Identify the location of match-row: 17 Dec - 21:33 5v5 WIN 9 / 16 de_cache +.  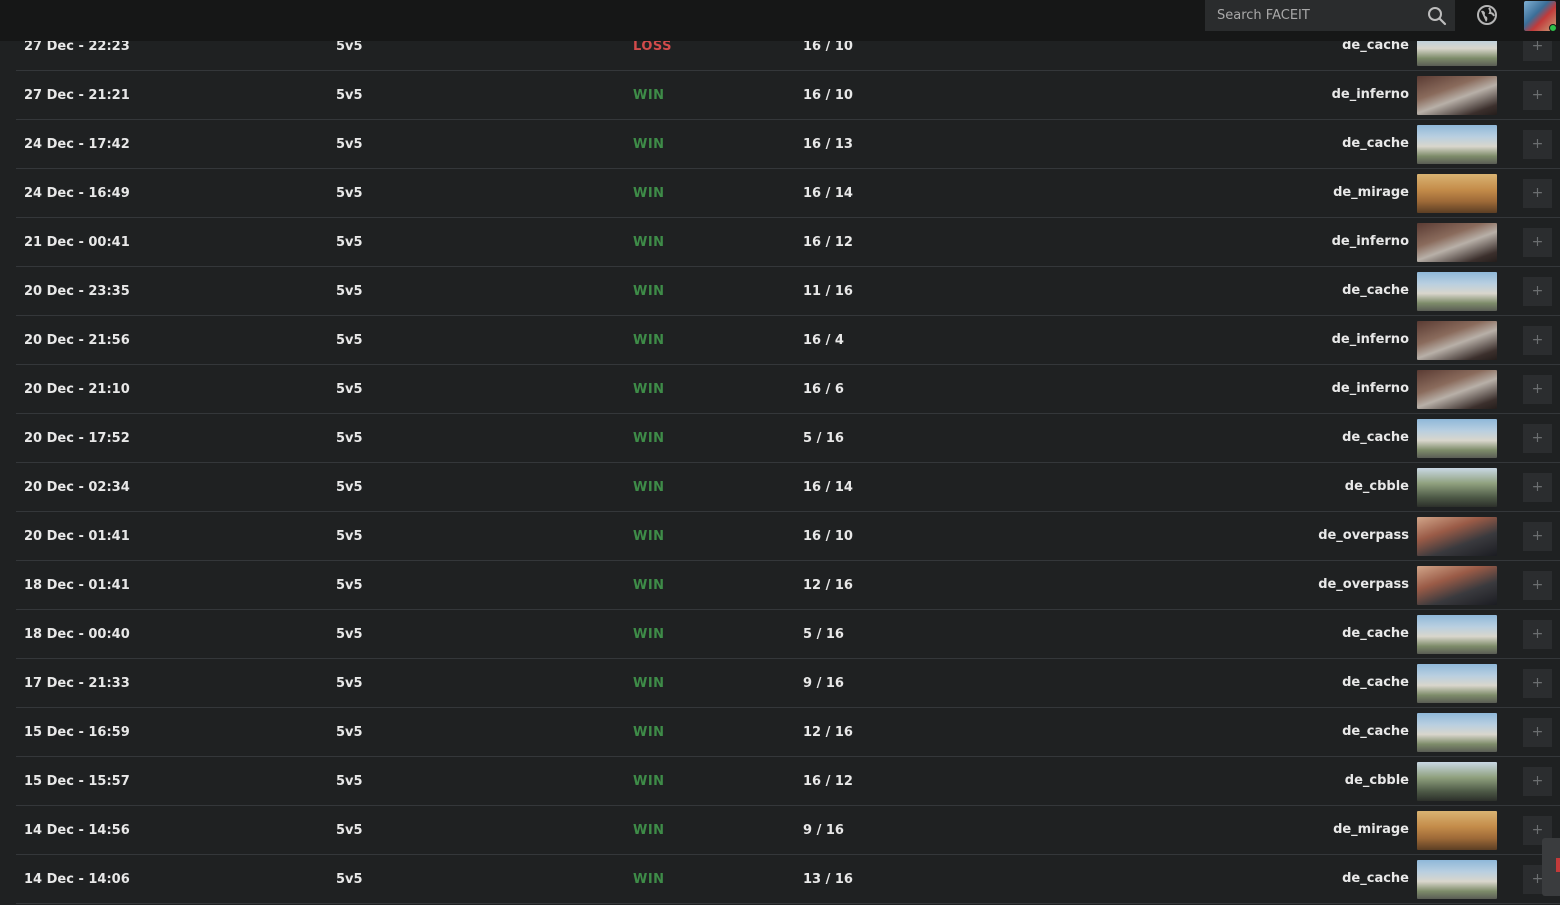
(788, 683).